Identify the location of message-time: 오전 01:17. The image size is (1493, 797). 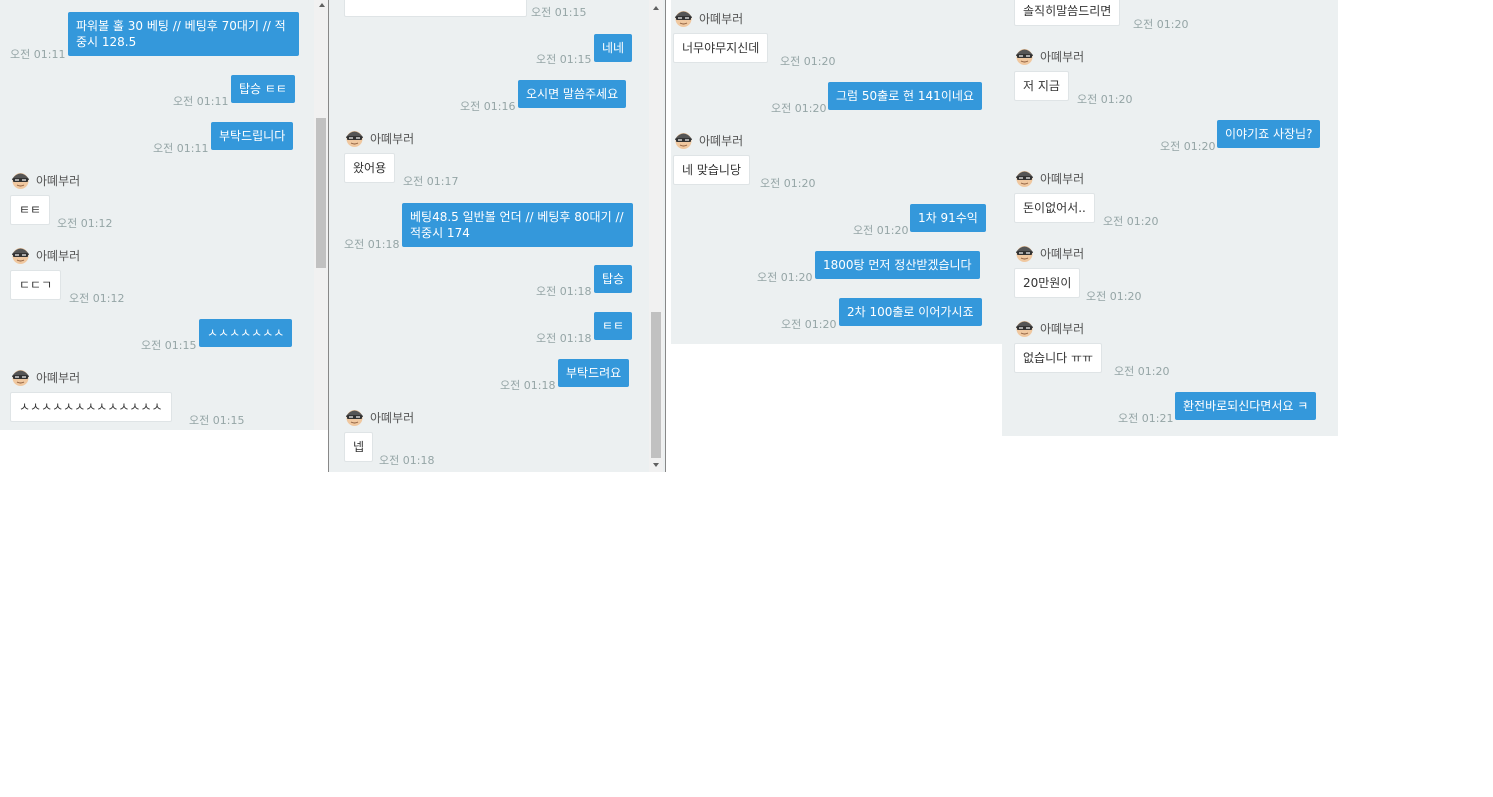
(431, 181).